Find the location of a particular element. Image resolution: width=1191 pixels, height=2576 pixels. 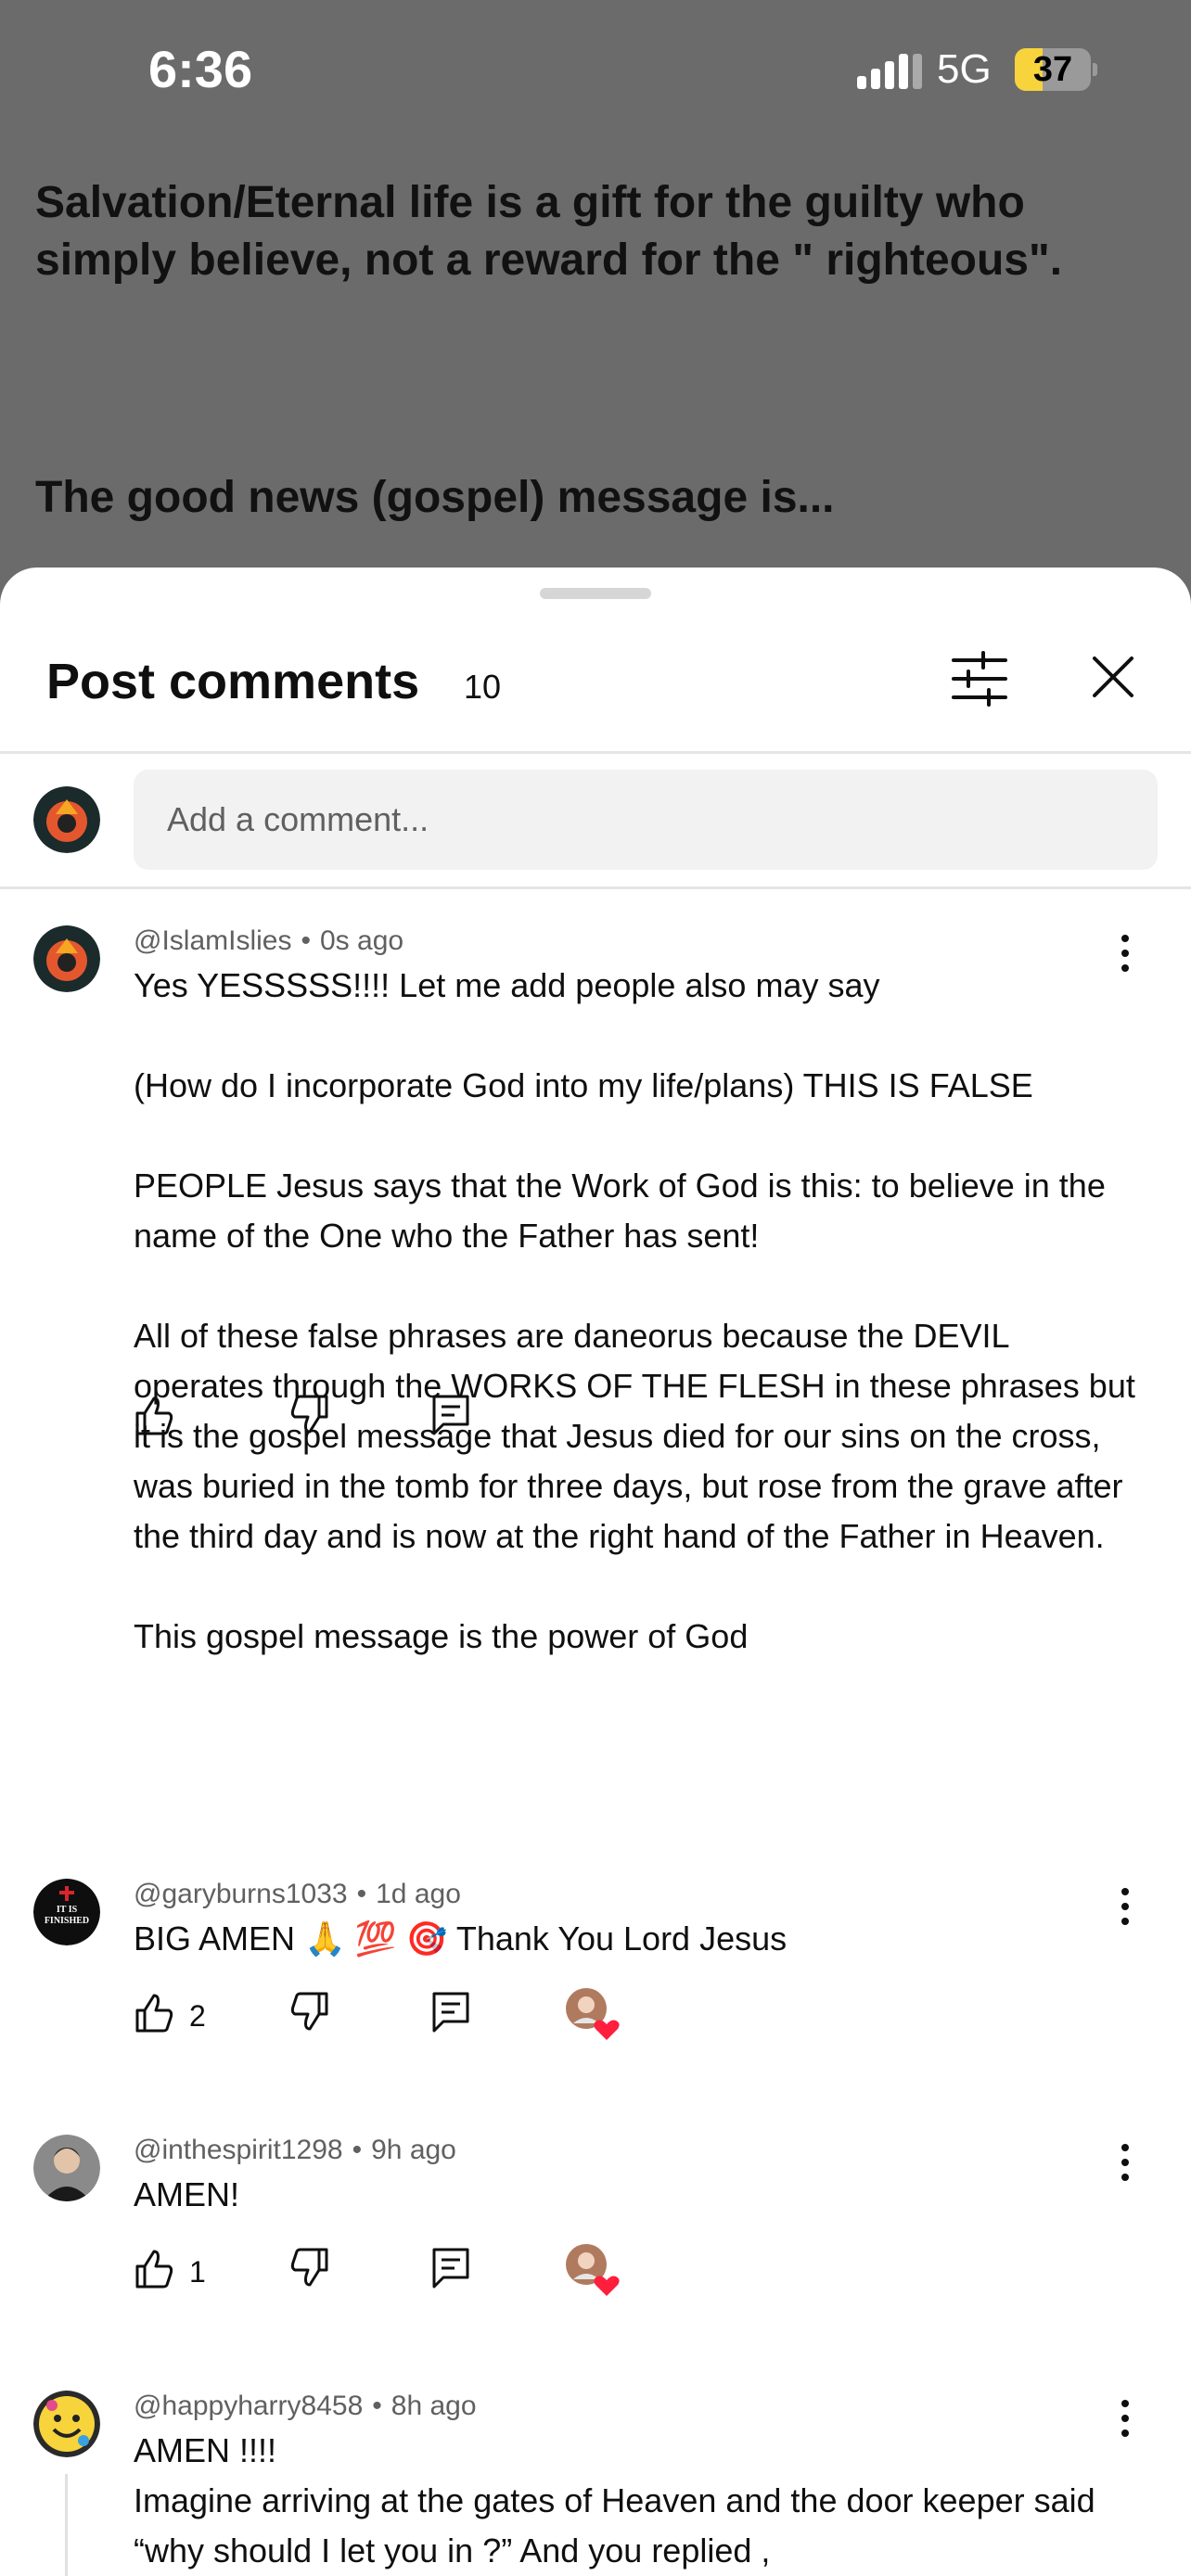

comment-meta: @IslamIslies • 0s ago is located at coordinates (269, 940).